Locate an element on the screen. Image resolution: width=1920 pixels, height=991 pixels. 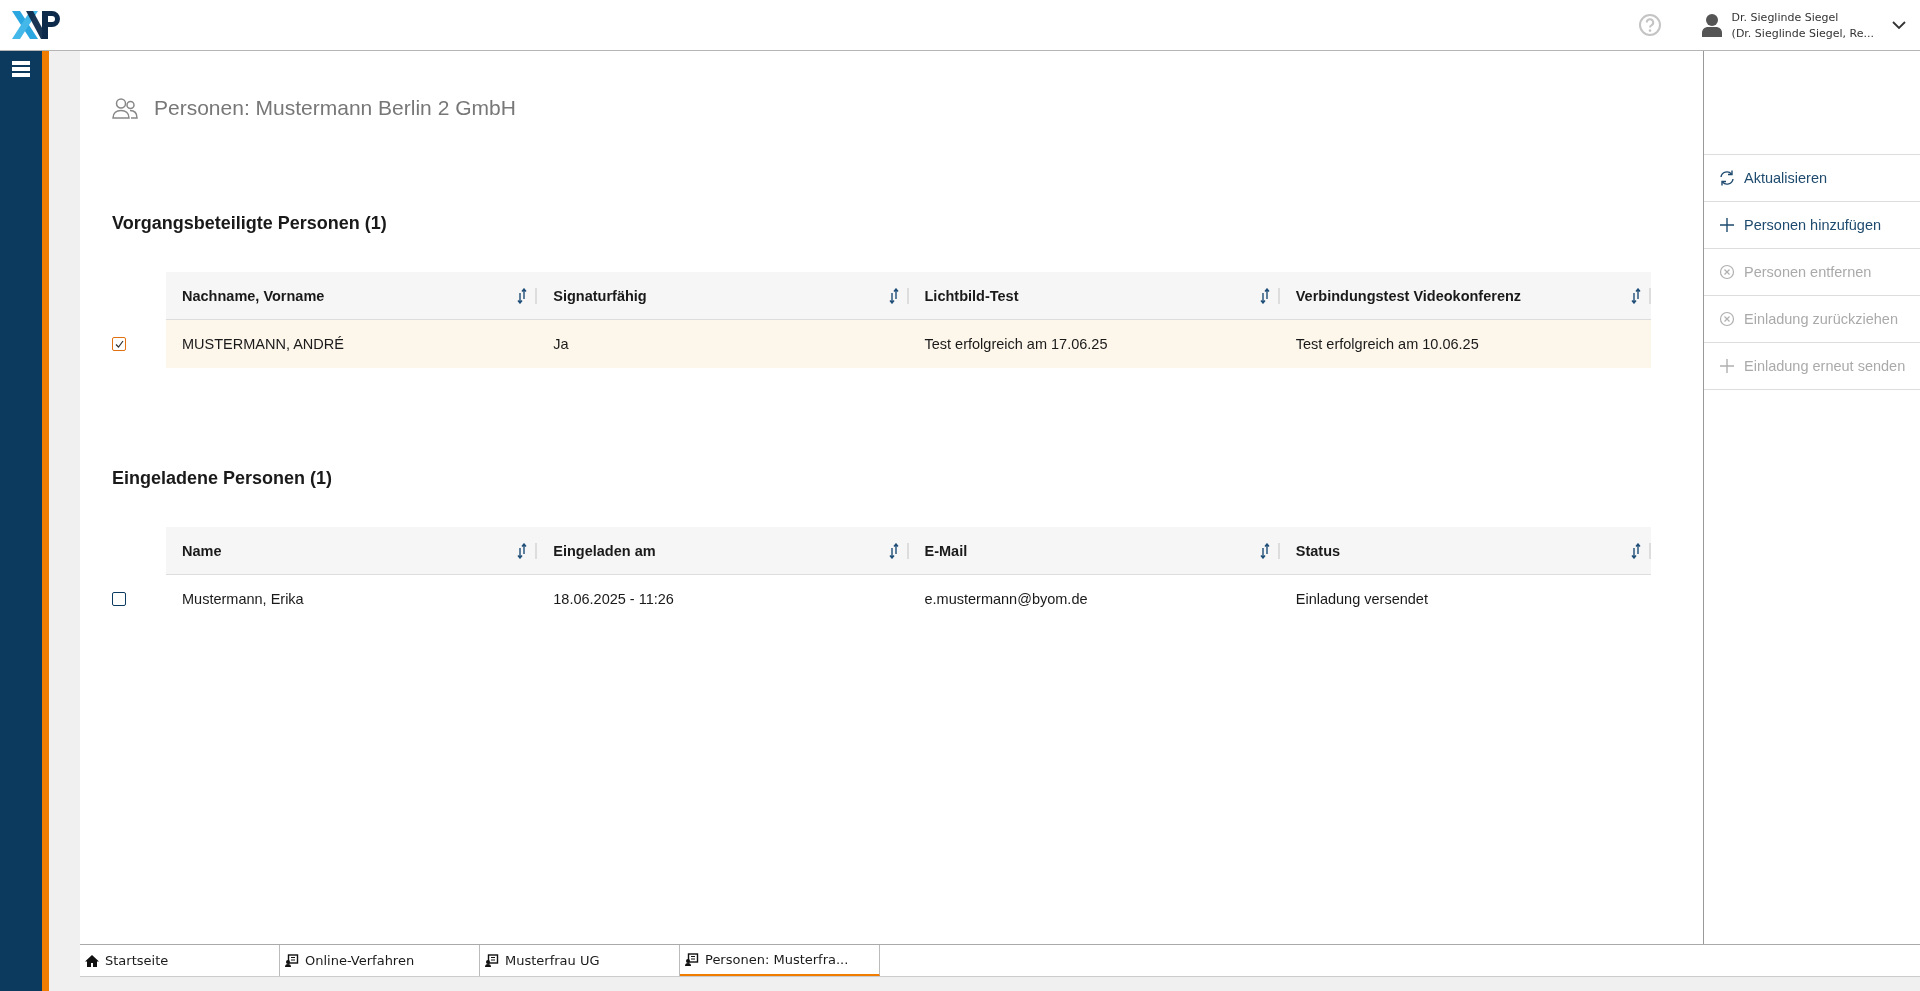
chevron-down-icon is located at coordinates (1899, 25).